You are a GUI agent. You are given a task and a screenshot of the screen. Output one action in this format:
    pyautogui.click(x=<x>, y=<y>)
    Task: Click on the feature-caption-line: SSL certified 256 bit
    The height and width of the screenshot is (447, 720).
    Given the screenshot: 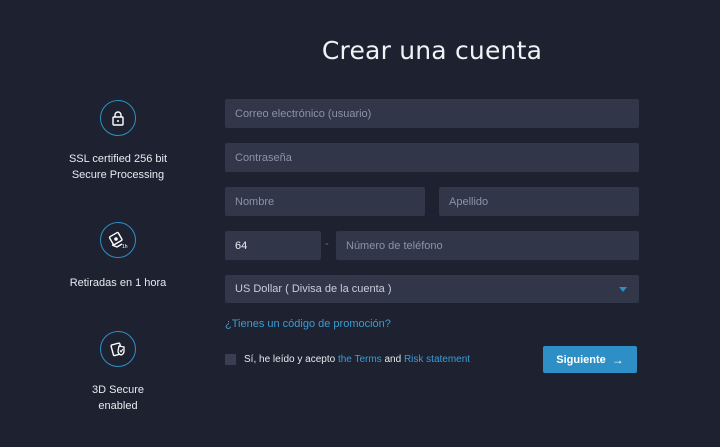 What is the action you would take?
    pyautogui.click(x=118, y=159)
    